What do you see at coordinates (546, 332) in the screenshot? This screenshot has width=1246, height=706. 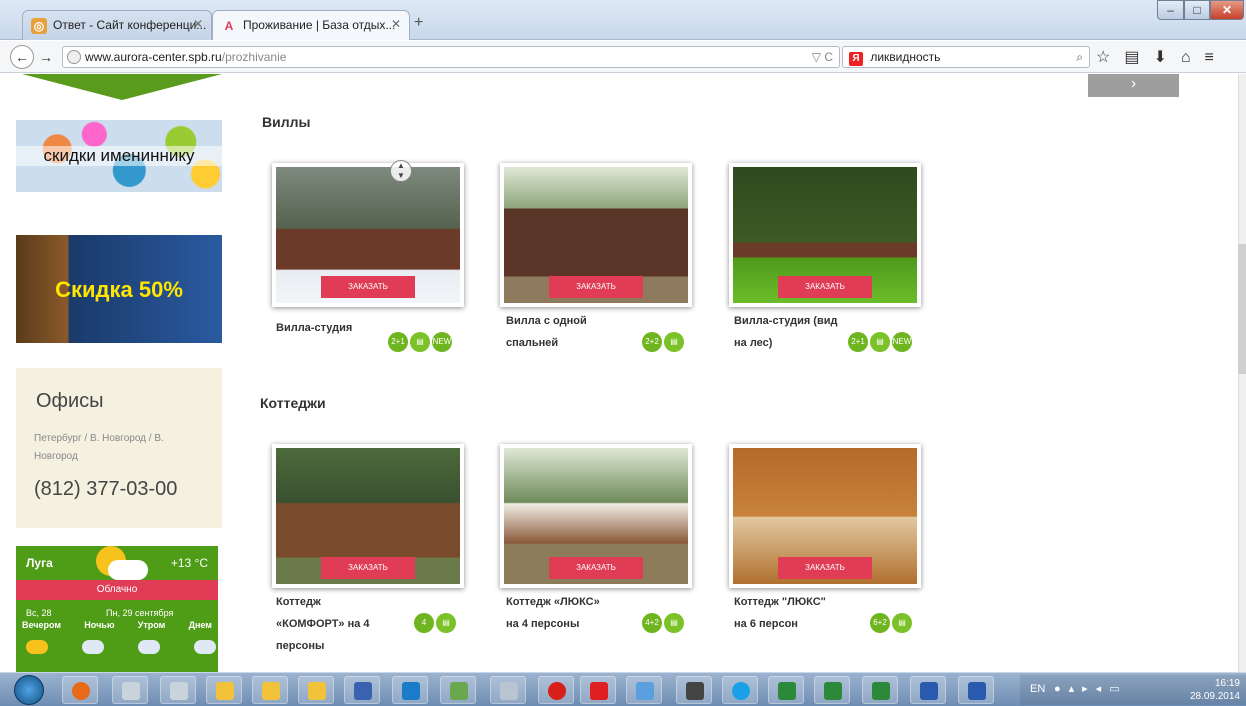 I see `item-name: Вилла с одной спальней` at bounding box center [546, 332].